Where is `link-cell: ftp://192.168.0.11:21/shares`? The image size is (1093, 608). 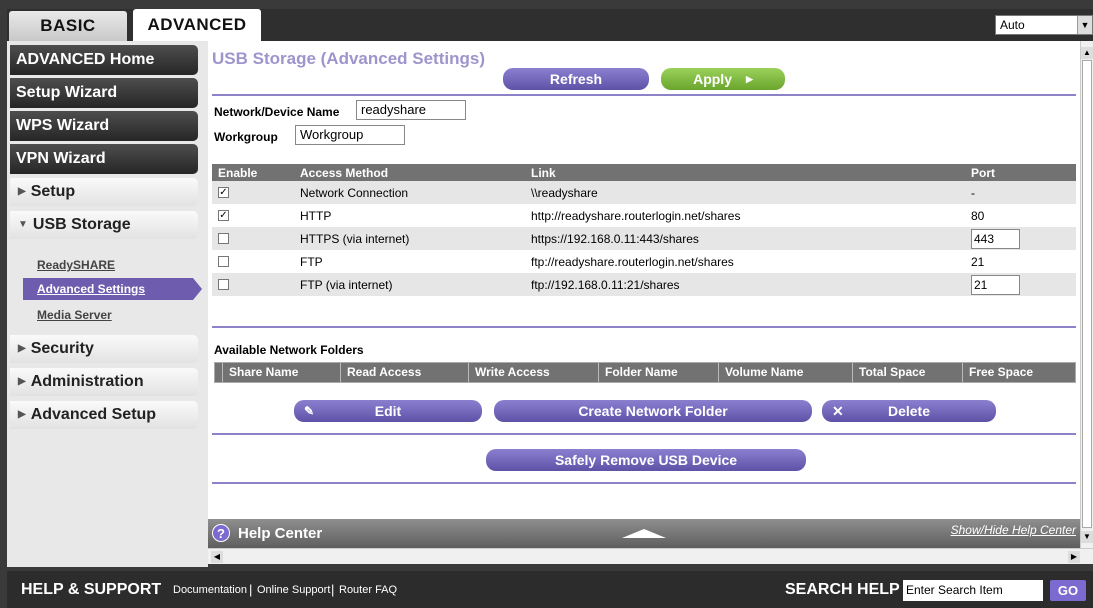 link-cell: ftp://192.168.0.11:21/shares is located at coordinates (605, 284).